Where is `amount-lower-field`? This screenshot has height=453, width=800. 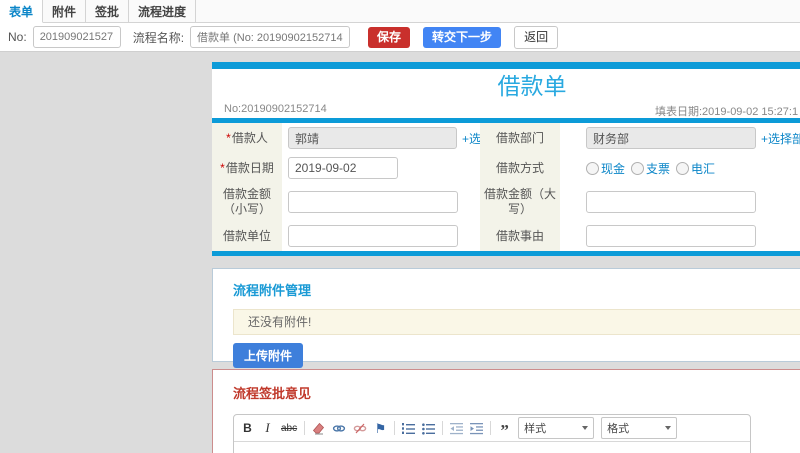
amount-lower-field is located at coordinates (381, 202).